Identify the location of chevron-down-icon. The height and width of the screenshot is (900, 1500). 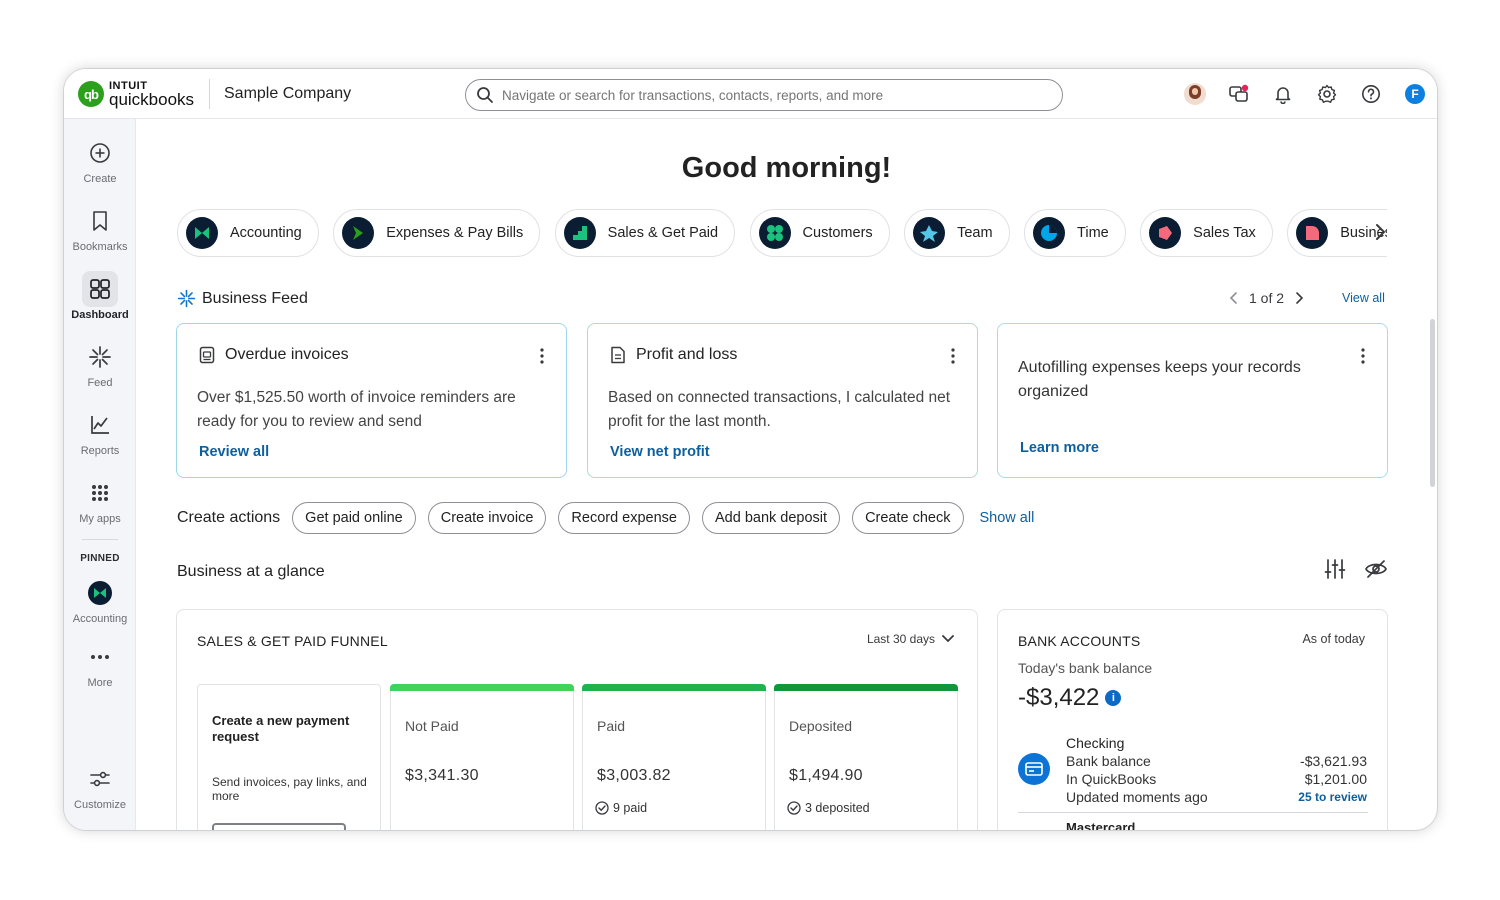
(948, 639).